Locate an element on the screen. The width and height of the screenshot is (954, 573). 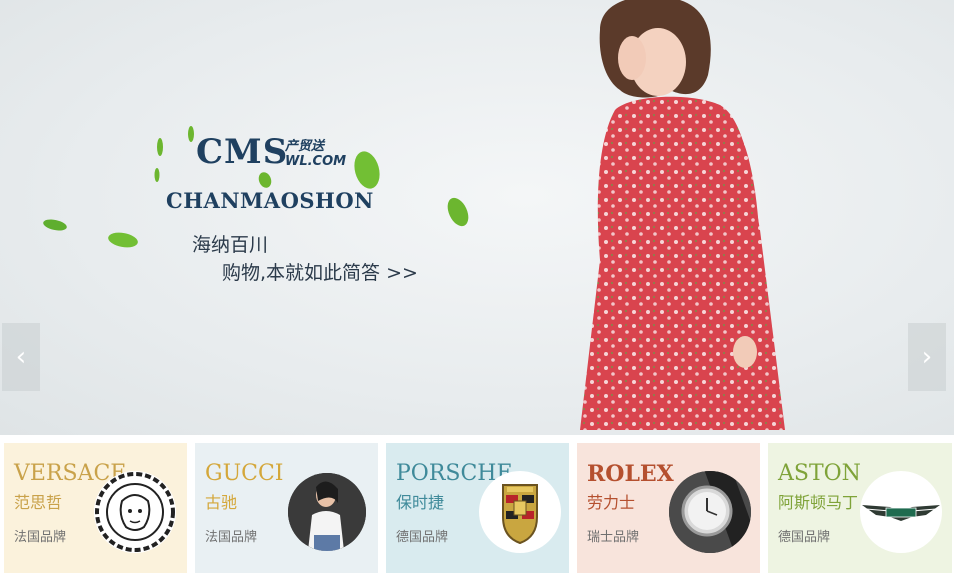
brand-sub-cn: 产贸送 is located at coordinates (305, 146).